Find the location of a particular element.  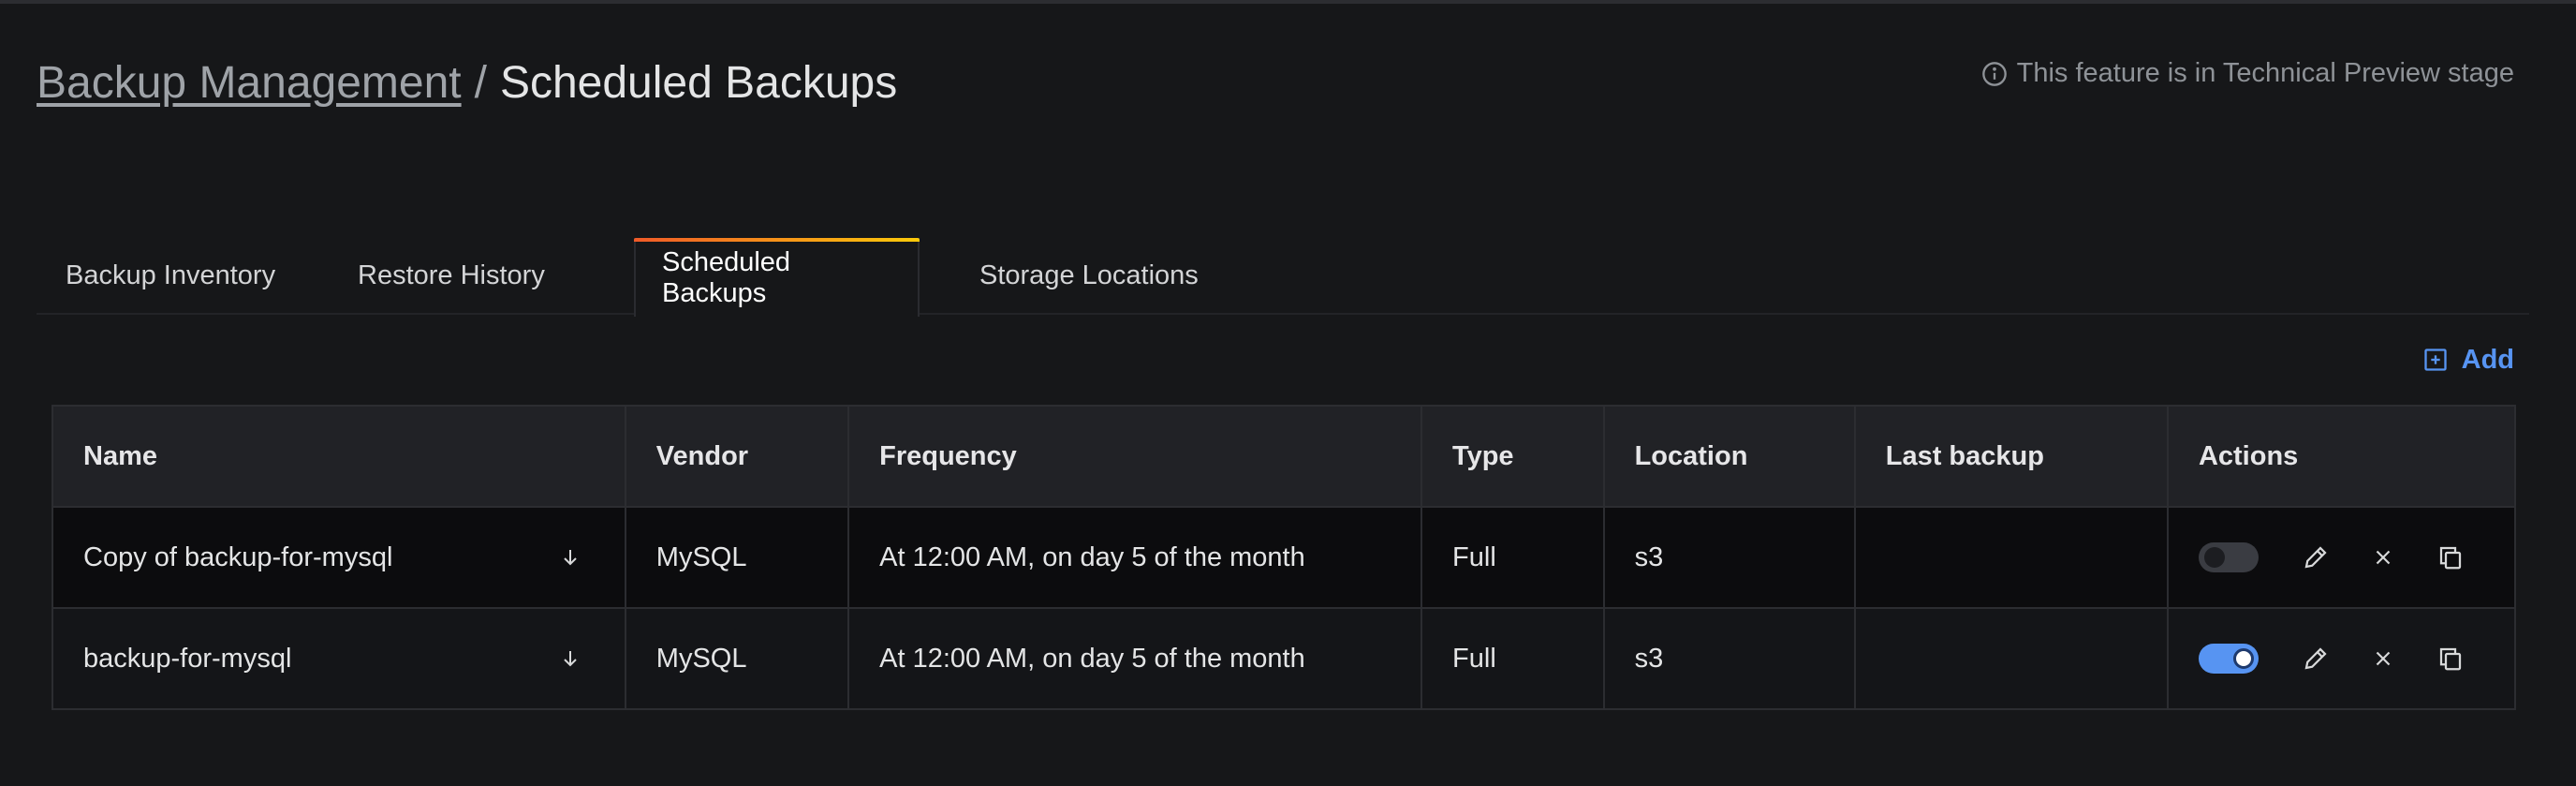

column-header-vendor: Vendor is located at coordinates (737, 456).